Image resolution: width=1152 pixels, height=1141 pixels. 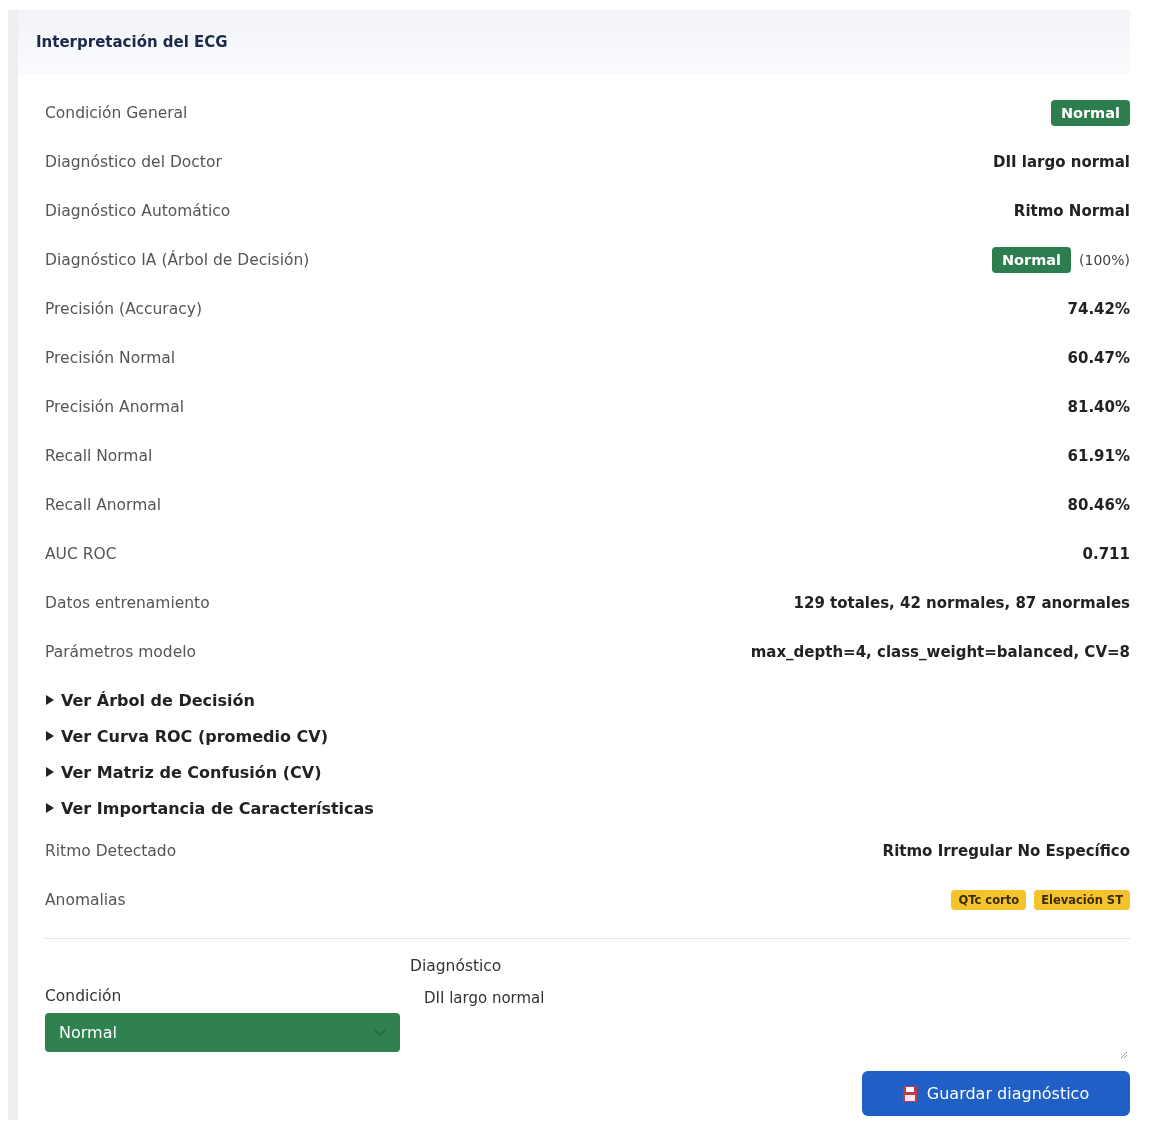 I want to click on field-label: Diagnóstico IA (Árbol de Decisión), so click(x=177, y=259).